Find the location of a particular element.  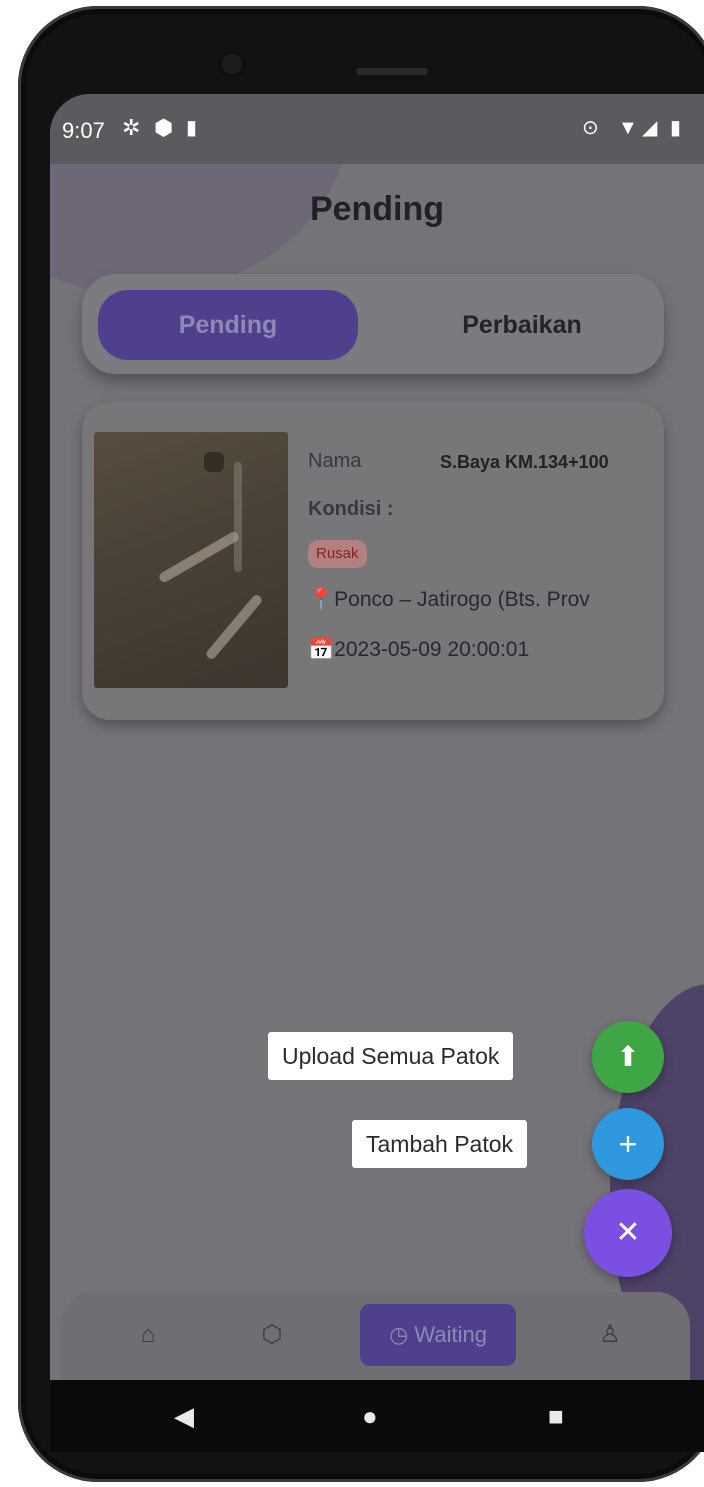

date-text: 2023-05-09 20:00:01 is located at coordinates (432, 649).